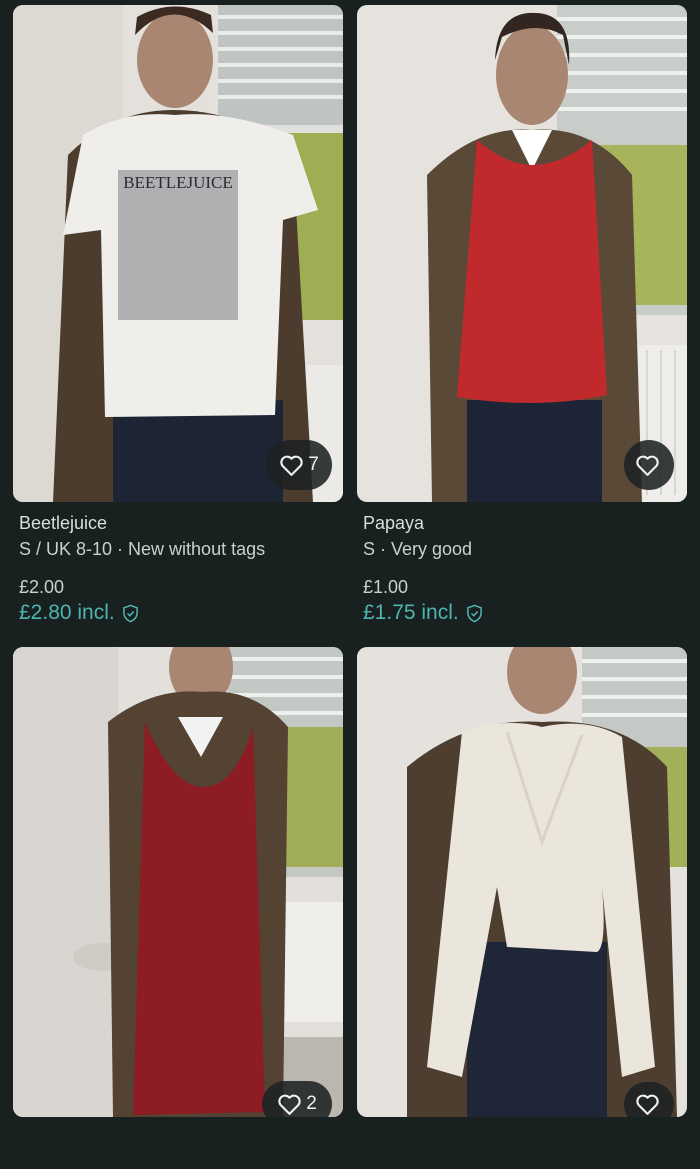 The width and height of the screenshot is (700, 1169). Describe the element at coordinates (42, 587) in the screenshot. I see `listing-price: £2.00` at that location.